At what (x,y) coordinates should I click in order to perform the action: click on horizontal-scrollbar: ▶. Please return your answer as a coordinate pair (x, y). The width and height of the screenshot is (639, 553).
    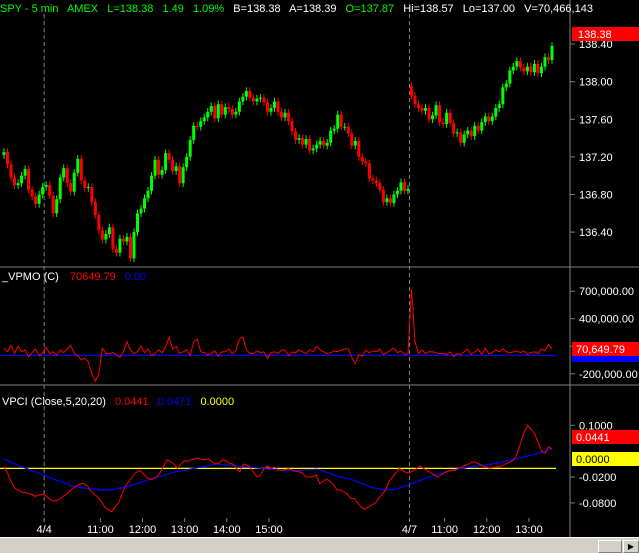
    Looking at the image, I should click on (319, 545).